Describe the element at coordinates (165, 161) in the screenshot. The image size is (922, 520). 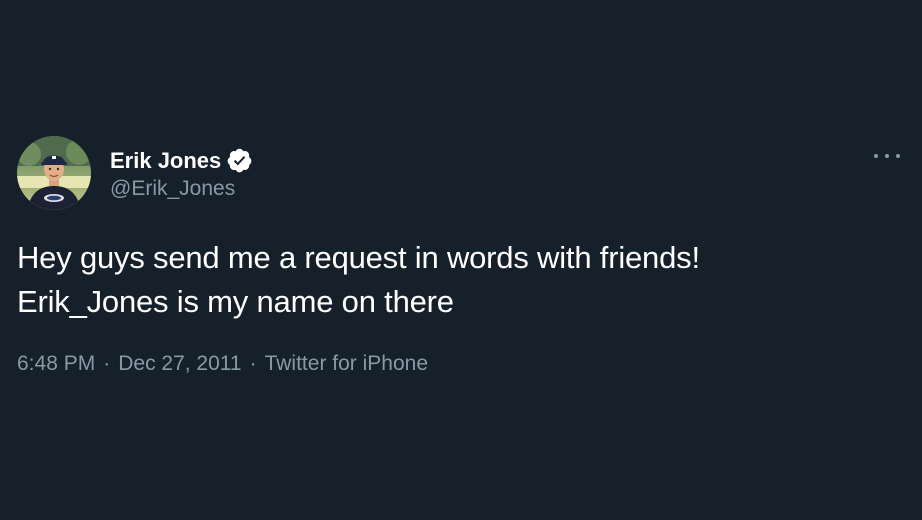
I see `display-name: Erik Jones` at that location.